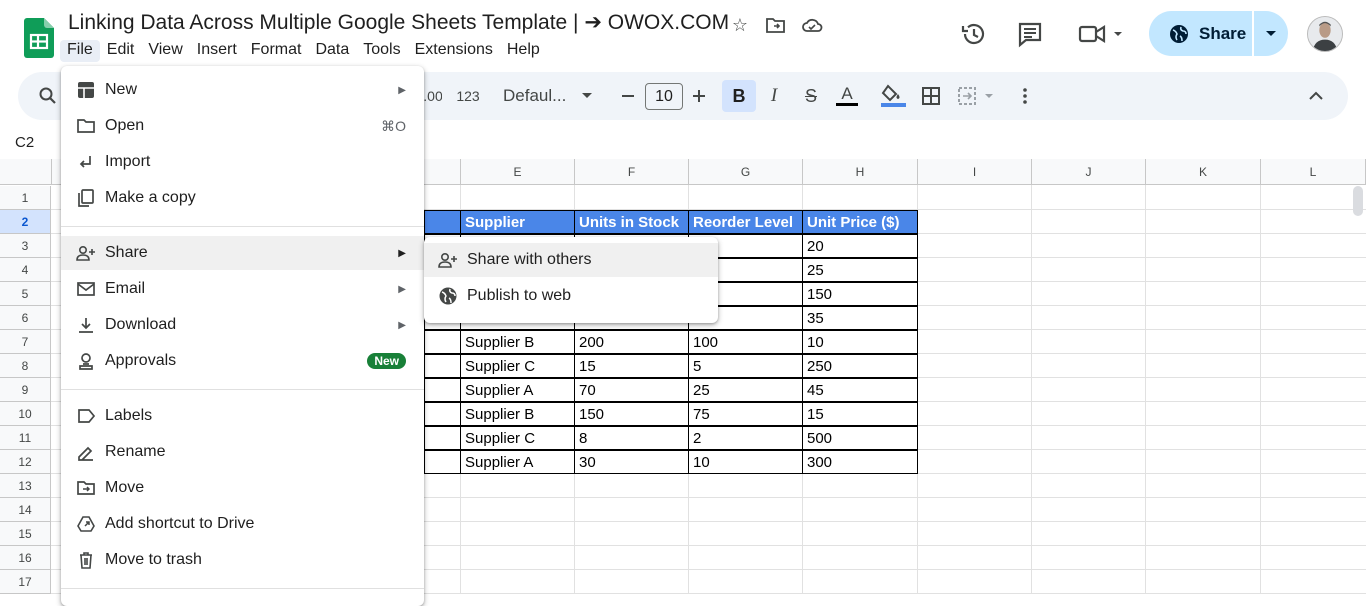 This screenshot has height=606, width=1366. I want to click on menu-item-add-shortcut: Add shortcut to Drive, so click(242, 524).